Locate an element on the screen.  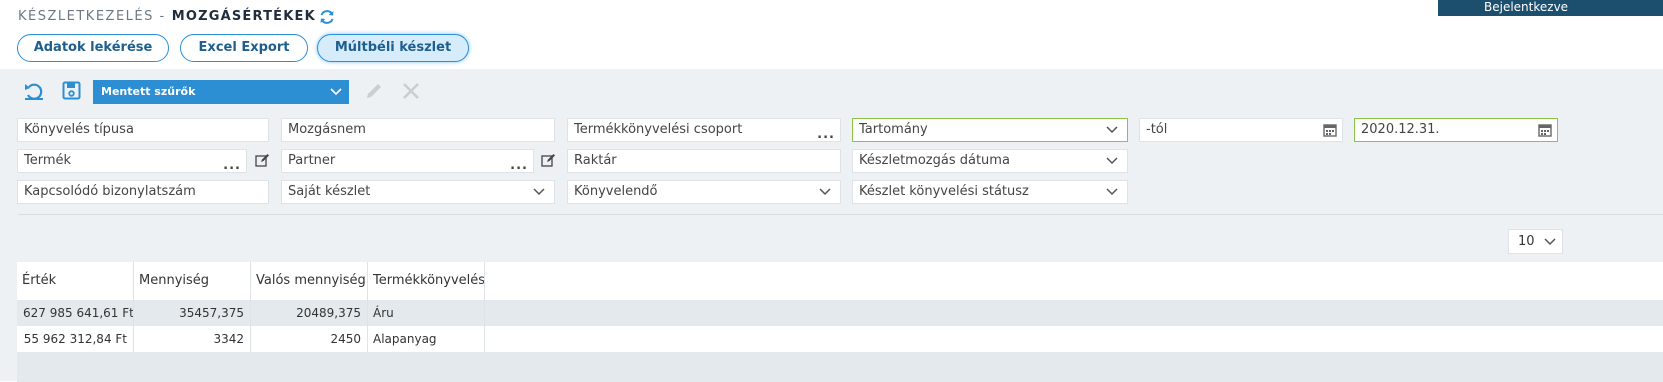
reset-filters-icon is located at coordinates (34, 91).